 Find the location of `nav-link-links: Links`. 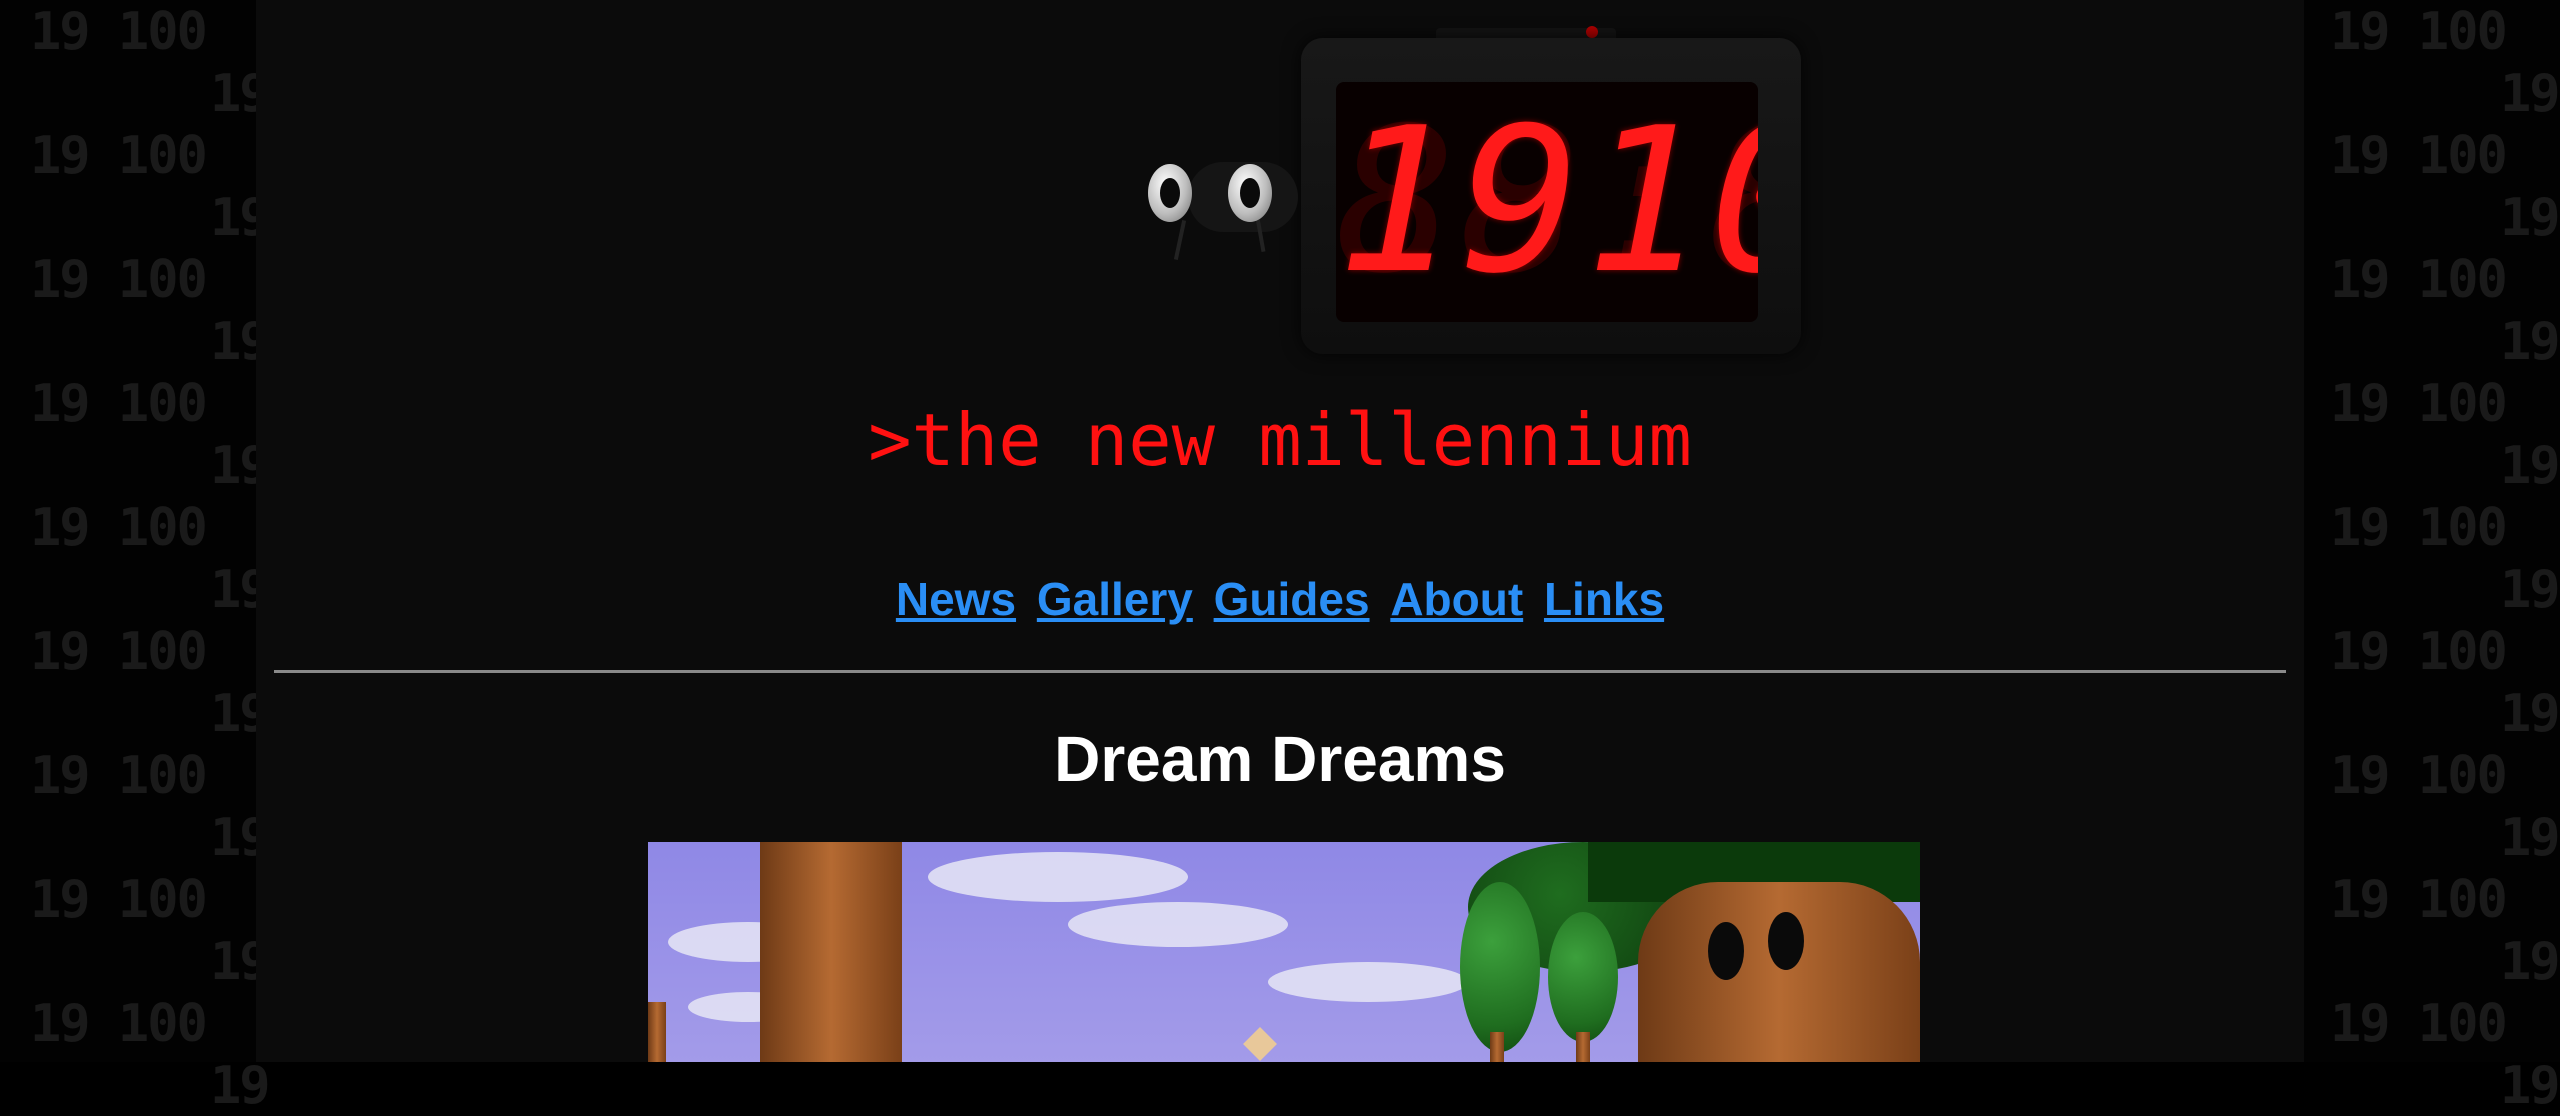

nav-link-links: Links is located at coordinates (1604, 599).